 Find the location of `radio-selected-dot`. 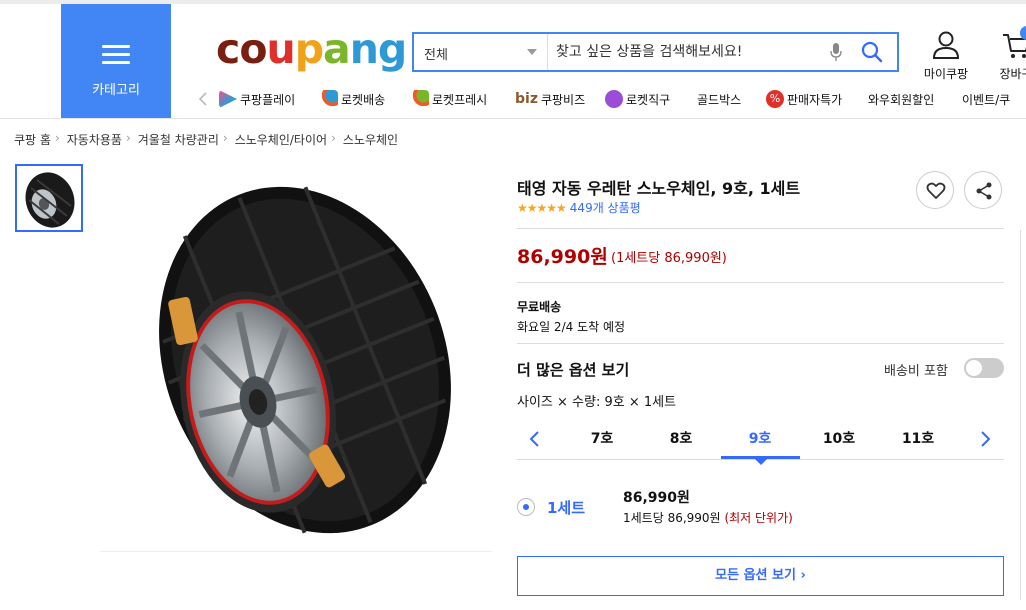

radio-selected-dot is located at coordinates (526, 507).